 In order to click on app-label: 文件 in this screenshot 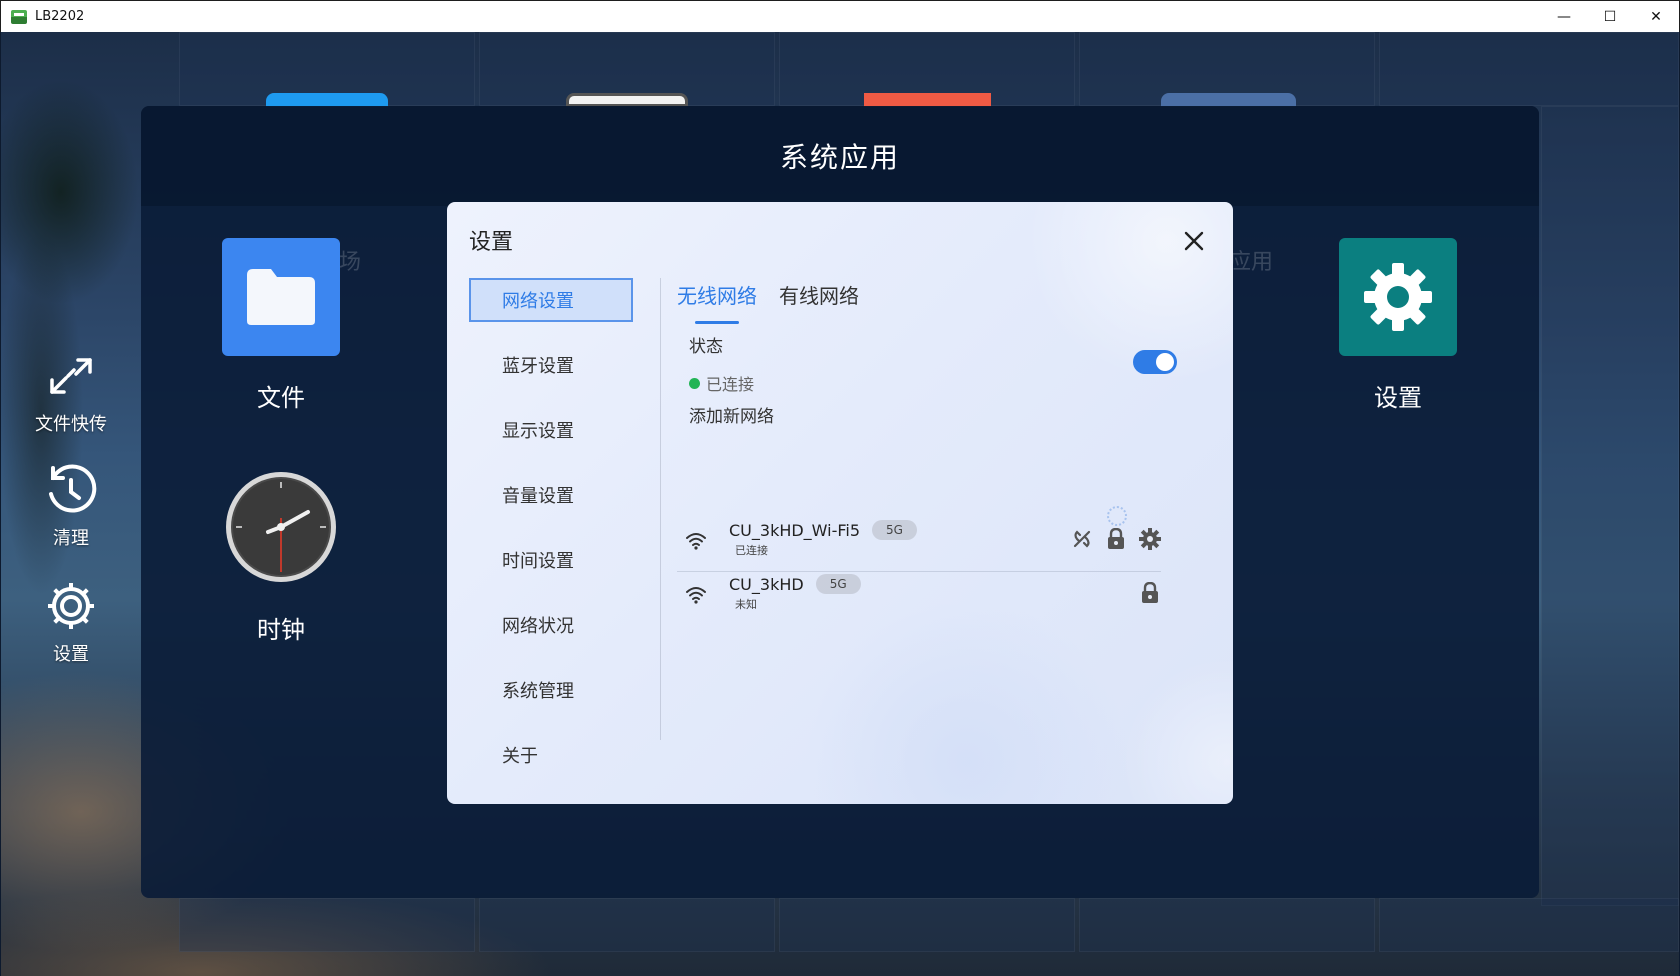, I will do `click(281, 398)`.